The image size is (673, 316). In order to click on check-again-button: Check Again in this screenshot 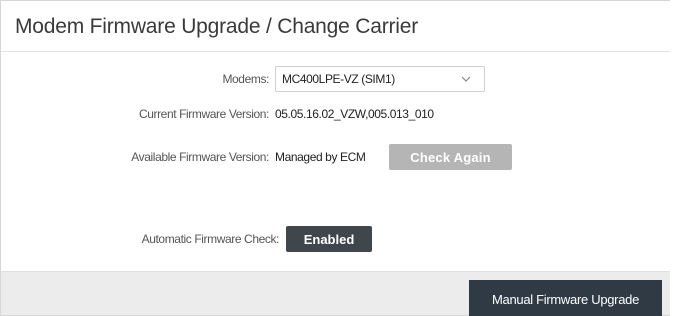, I will do `click(450, 157)`.